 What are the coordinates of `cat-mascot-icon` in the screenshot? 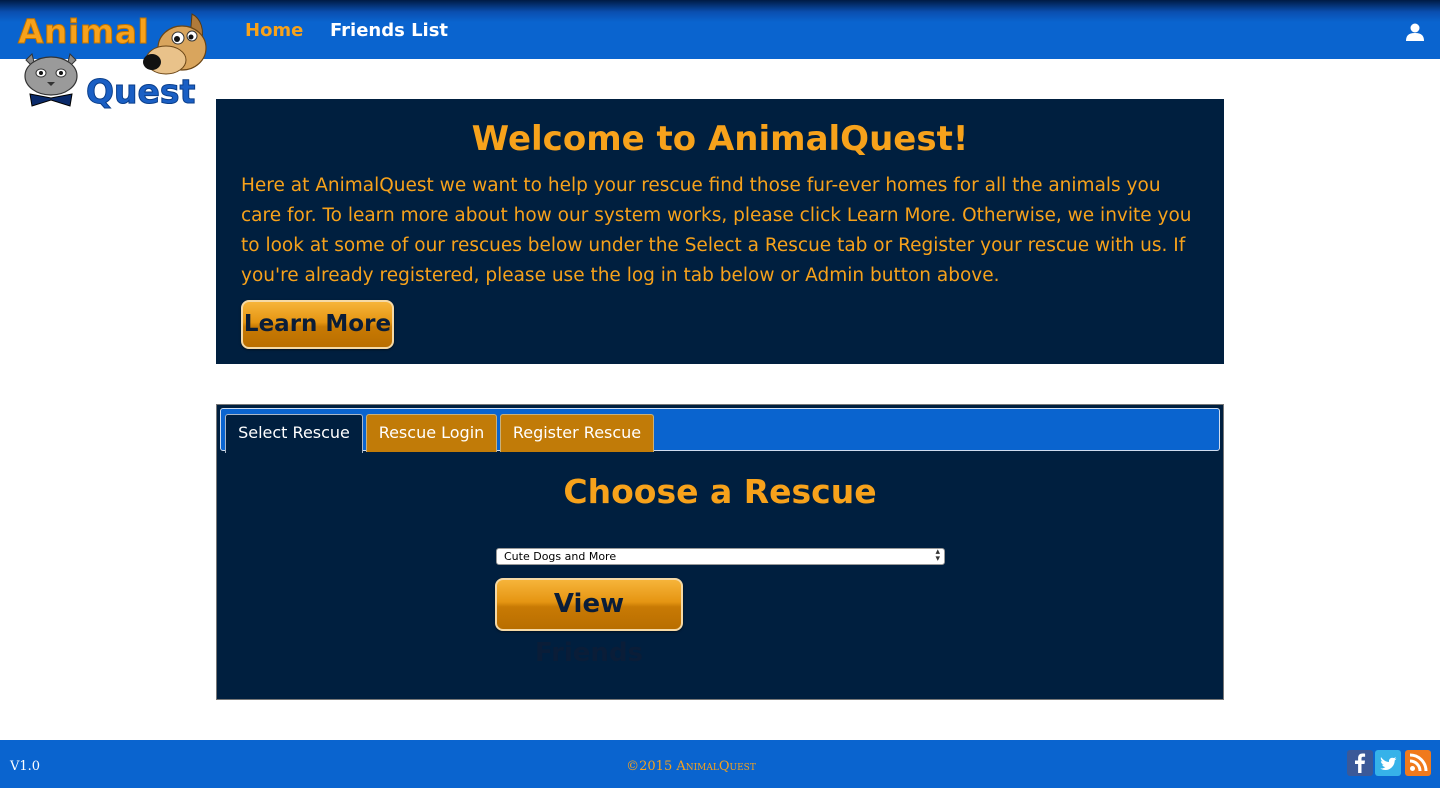 It's located at (51, 80).